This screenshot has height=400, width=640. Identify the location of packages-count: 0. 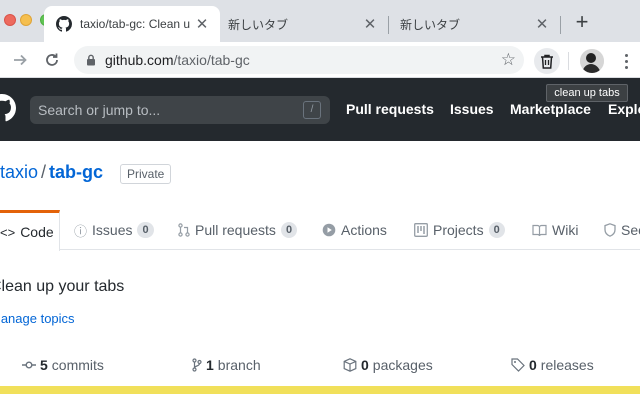
(365, 365).